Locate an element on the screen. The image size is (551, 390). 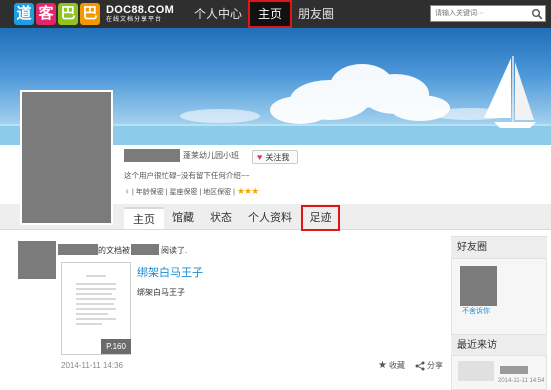
share-icon is located at coordinates (420, 365).